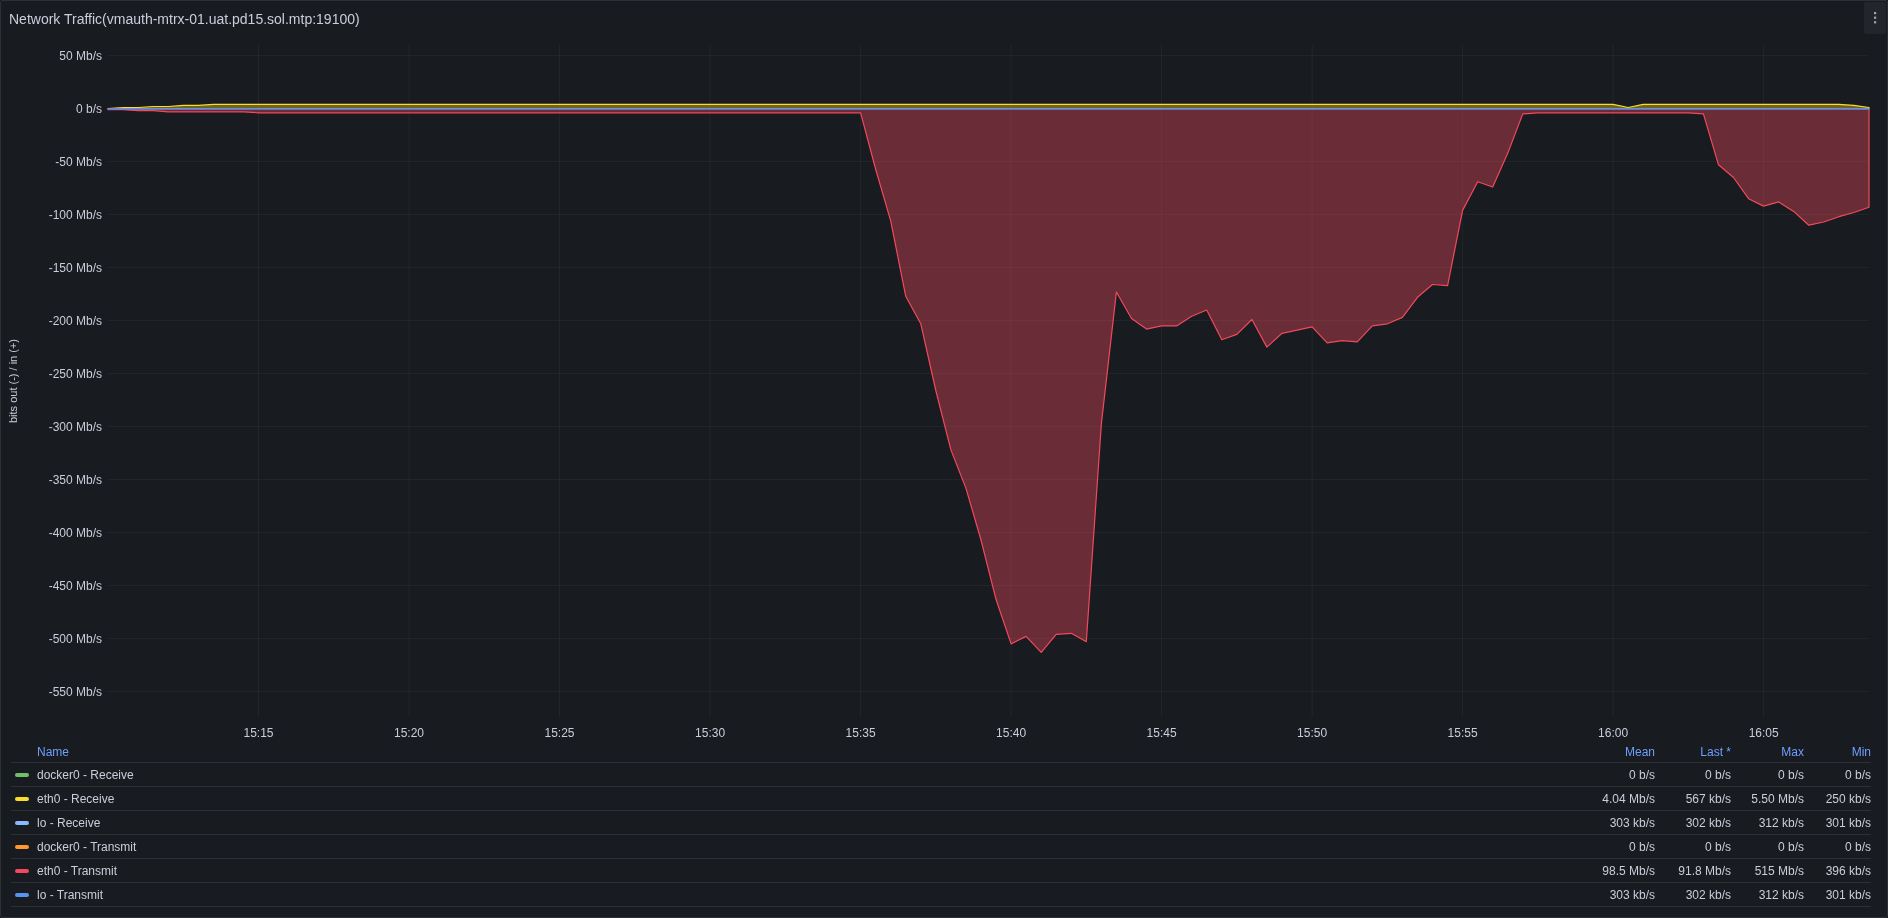 This screenshot has width=1888, height=918. What do you see at coordinates (75, 267) in the screenshot?
I see `axis-tick-label: -150 Mb/s` at bounding box center [75, 267].